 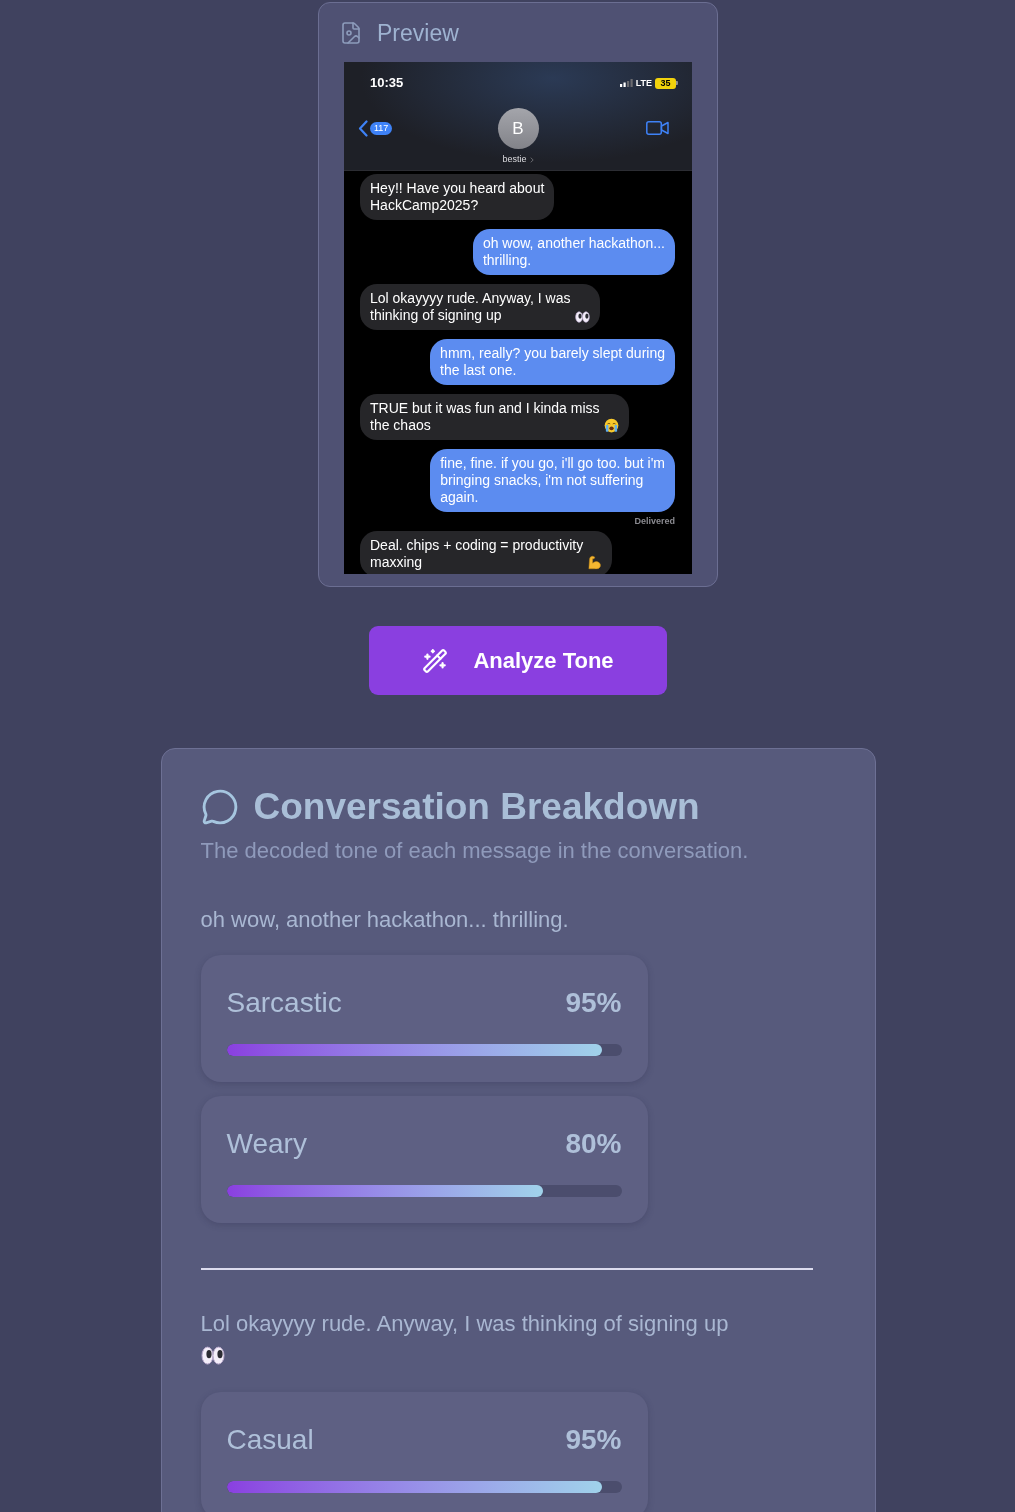 I want to click on chat-bubble-icon, so click(x=219, y=807).